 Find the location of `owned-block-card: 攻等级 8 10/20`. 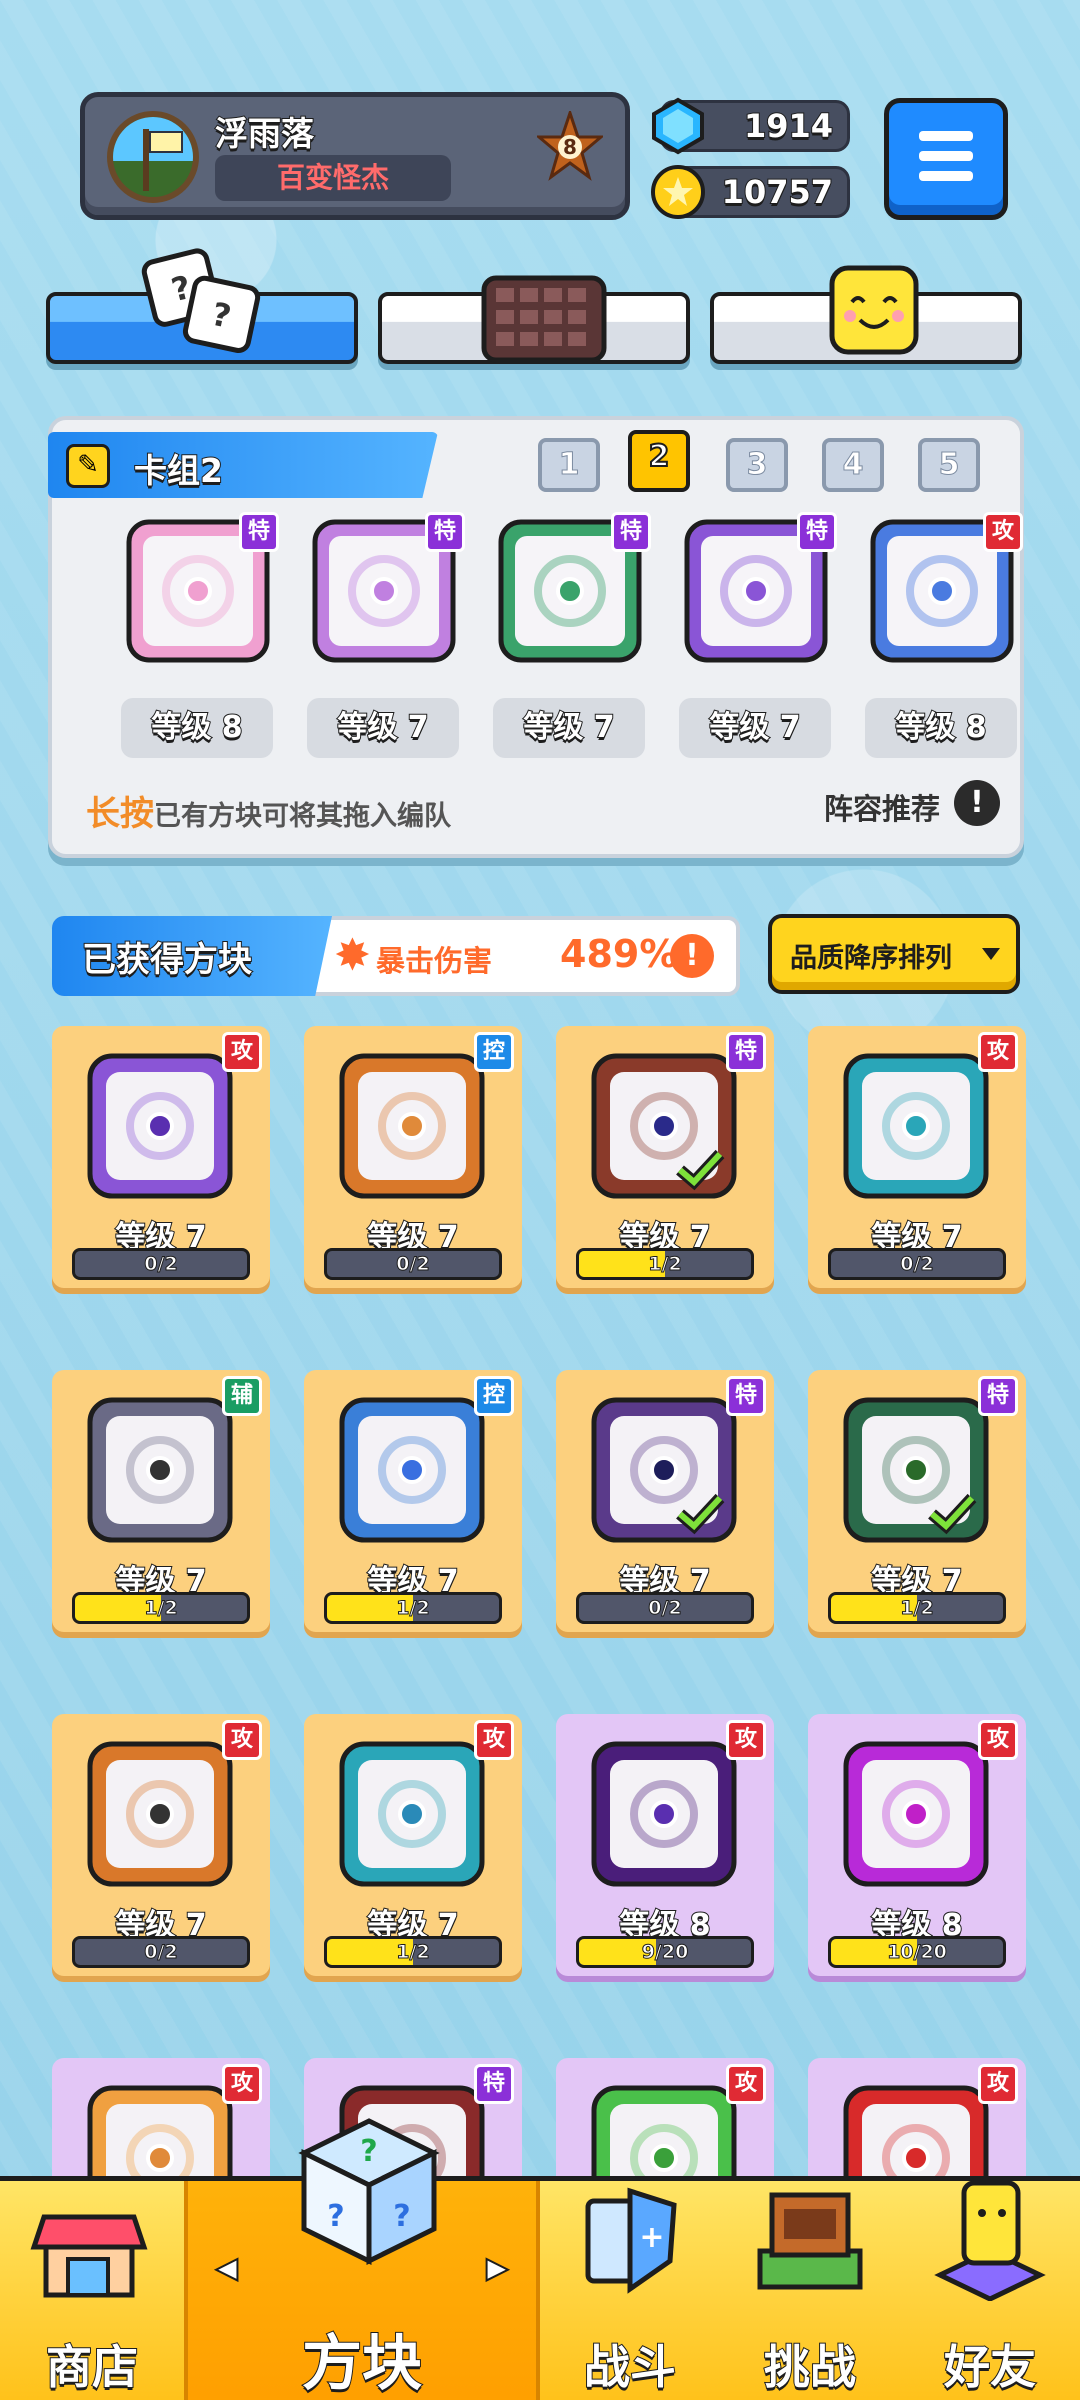

owned-block-card: 攻等级 8 10/20 is located at coordinates (917, 1845).